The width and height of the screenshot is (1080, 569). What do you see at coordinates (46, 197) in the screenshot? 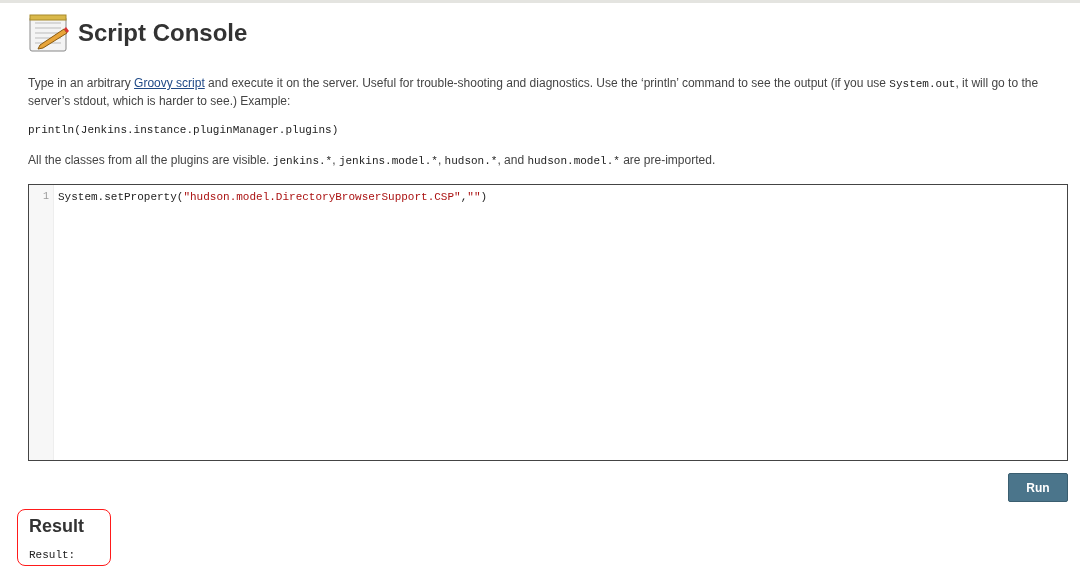
I see `line-number: 1` at bounding box center [46, 197].